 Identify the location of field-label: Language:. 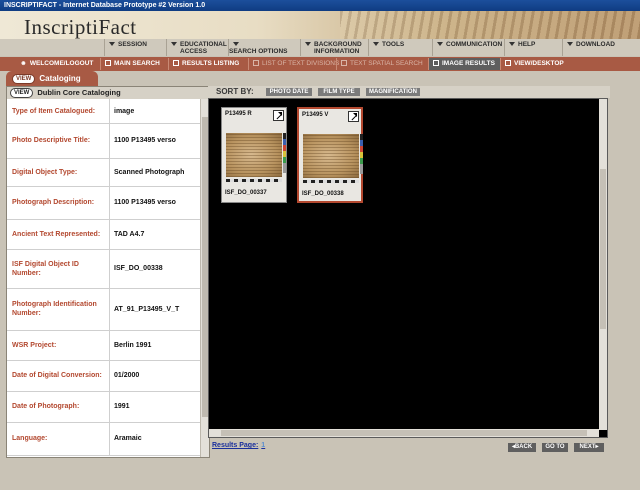
(30, 438).